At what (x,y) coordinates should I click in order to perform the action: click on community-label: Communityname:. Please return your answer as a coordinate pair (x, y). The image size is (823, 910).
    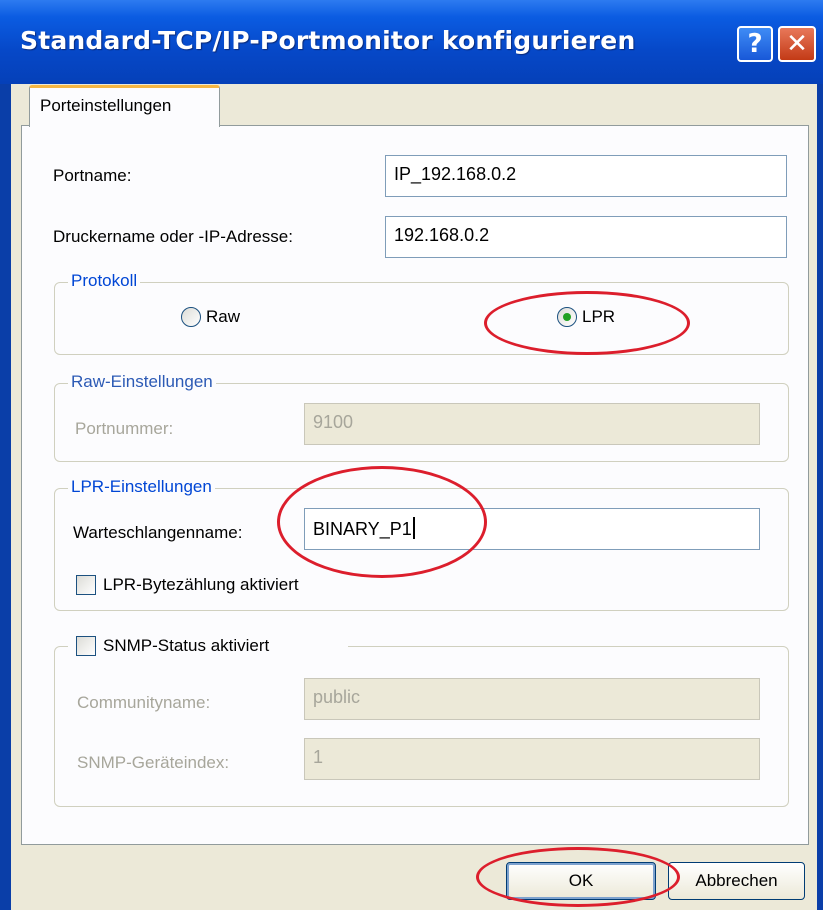
    Looking at the image, I should click on (144, 702).